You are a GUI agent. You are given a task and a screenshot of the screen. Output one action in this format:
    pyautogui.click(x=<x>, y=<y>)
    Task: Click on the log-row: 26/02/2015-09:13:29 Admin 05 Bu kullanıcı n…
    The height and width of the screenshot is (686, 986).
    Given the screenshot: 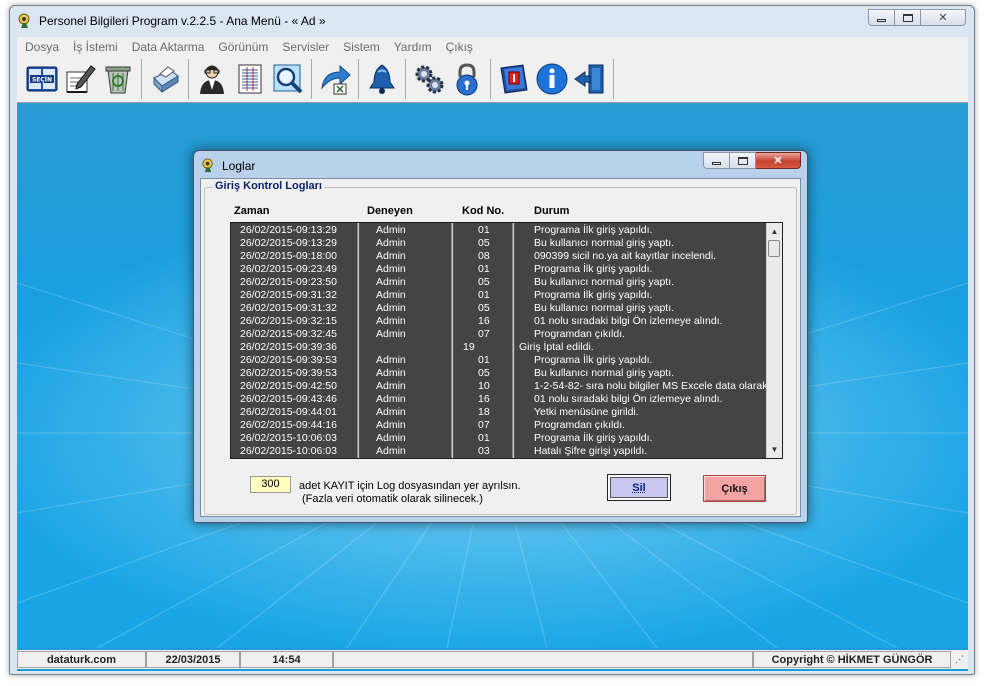 What is the action you would take?
    pyautogui.click(x=498, y=243)
    